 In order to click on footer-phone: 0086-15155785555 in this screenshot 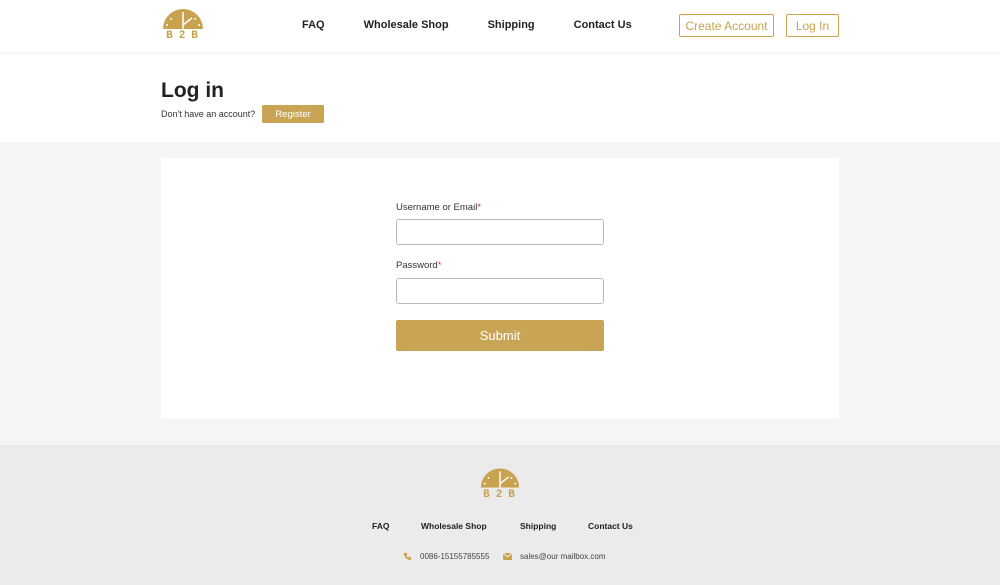, I will do `click(446, 556)`.